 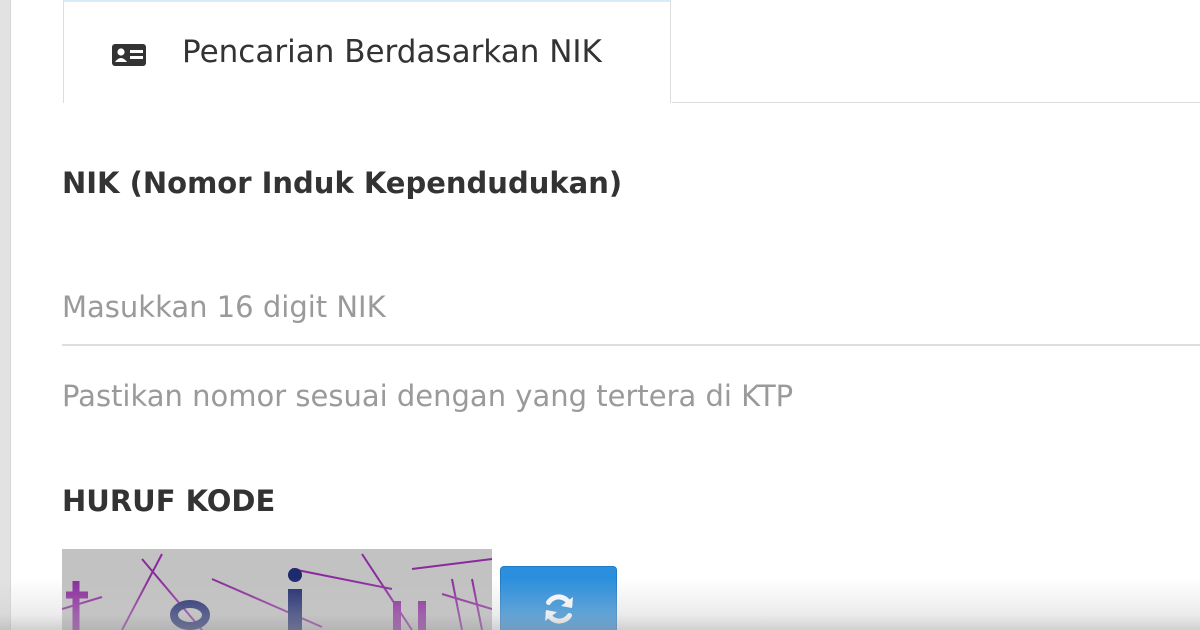 I want to click on tab-search-by-nik: Pencarian Berdasarkan NIK, so click(x=367, y=51).